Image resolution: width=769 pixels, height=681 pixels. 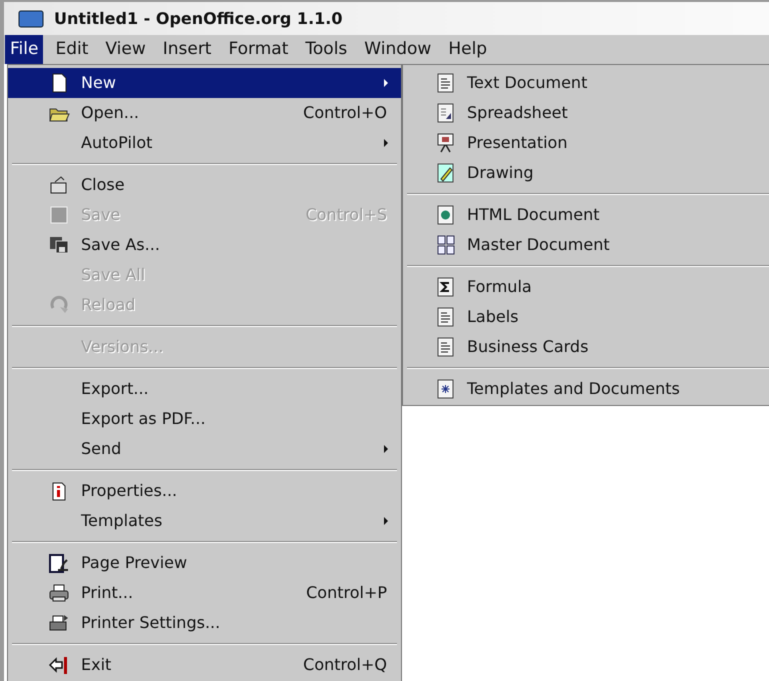 What do you see at coordinates (204, 449) in the screenshot?
I see `menu-item: Send` at bounding box center [204, 449].